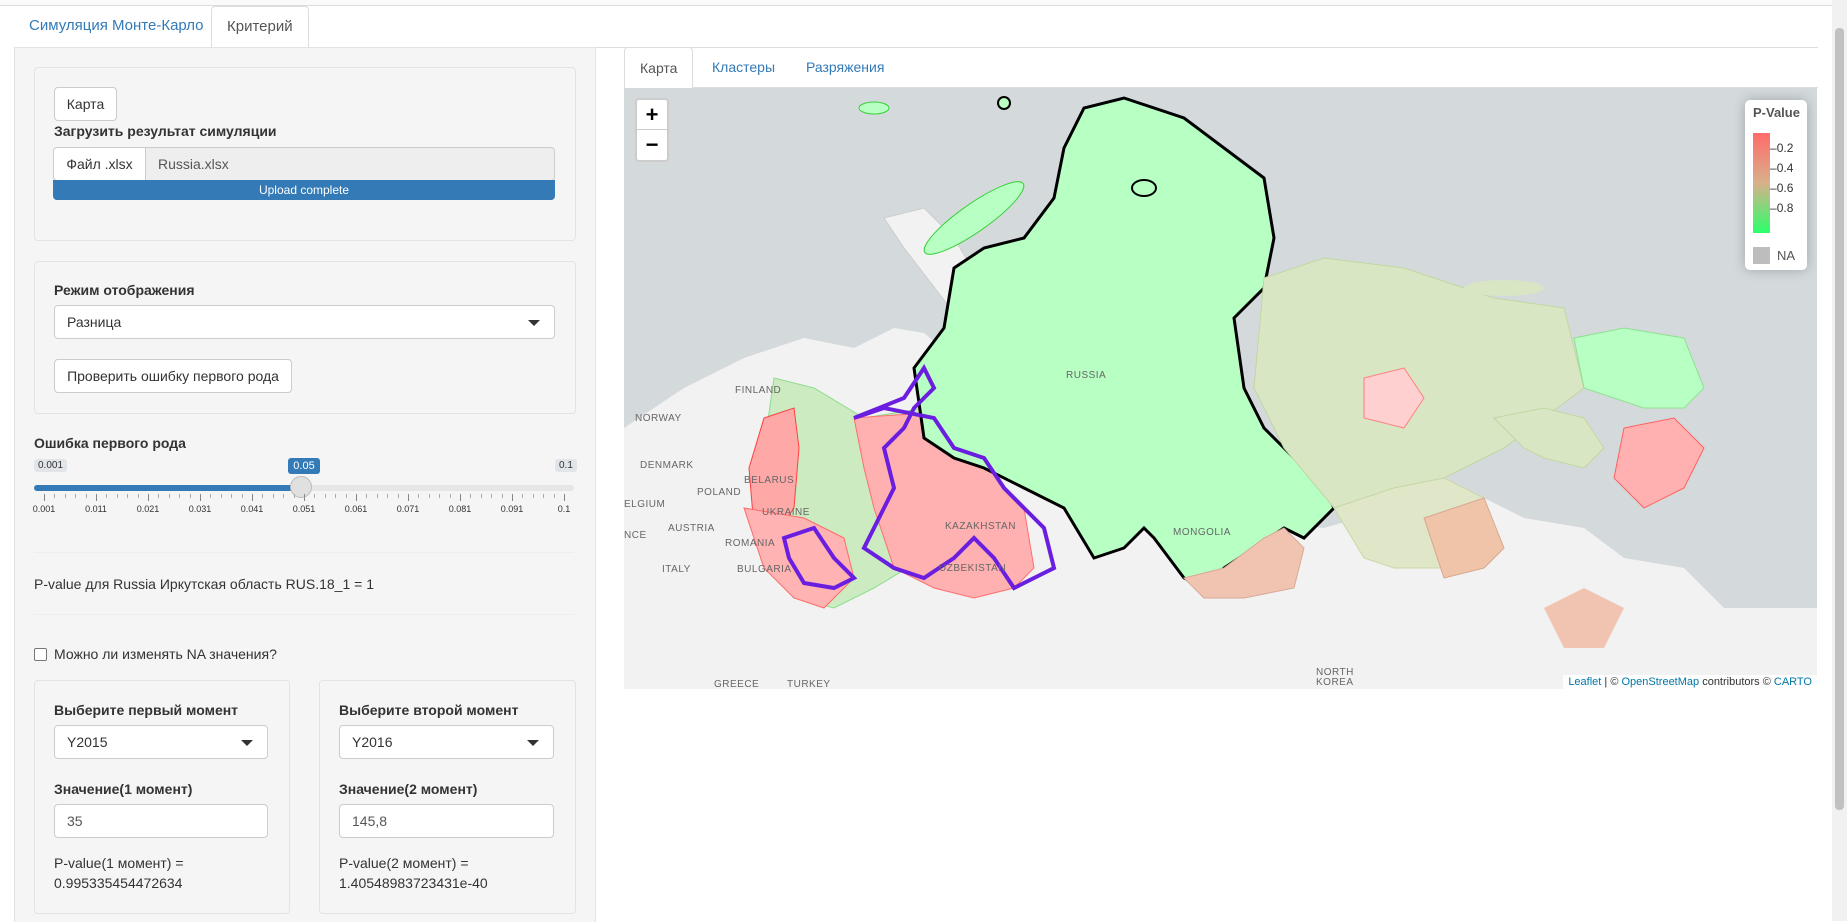  I want to click on region-kamchatka, so click(1659, 463).